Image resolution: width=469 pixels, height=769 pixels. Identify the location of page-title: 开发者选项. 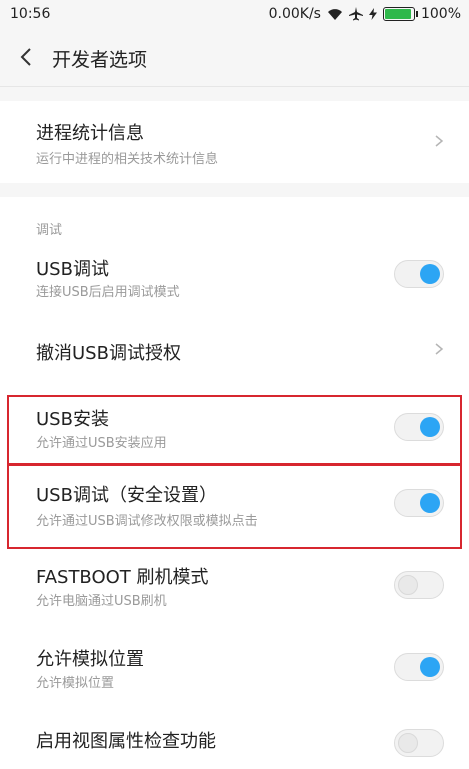
(100, 60).